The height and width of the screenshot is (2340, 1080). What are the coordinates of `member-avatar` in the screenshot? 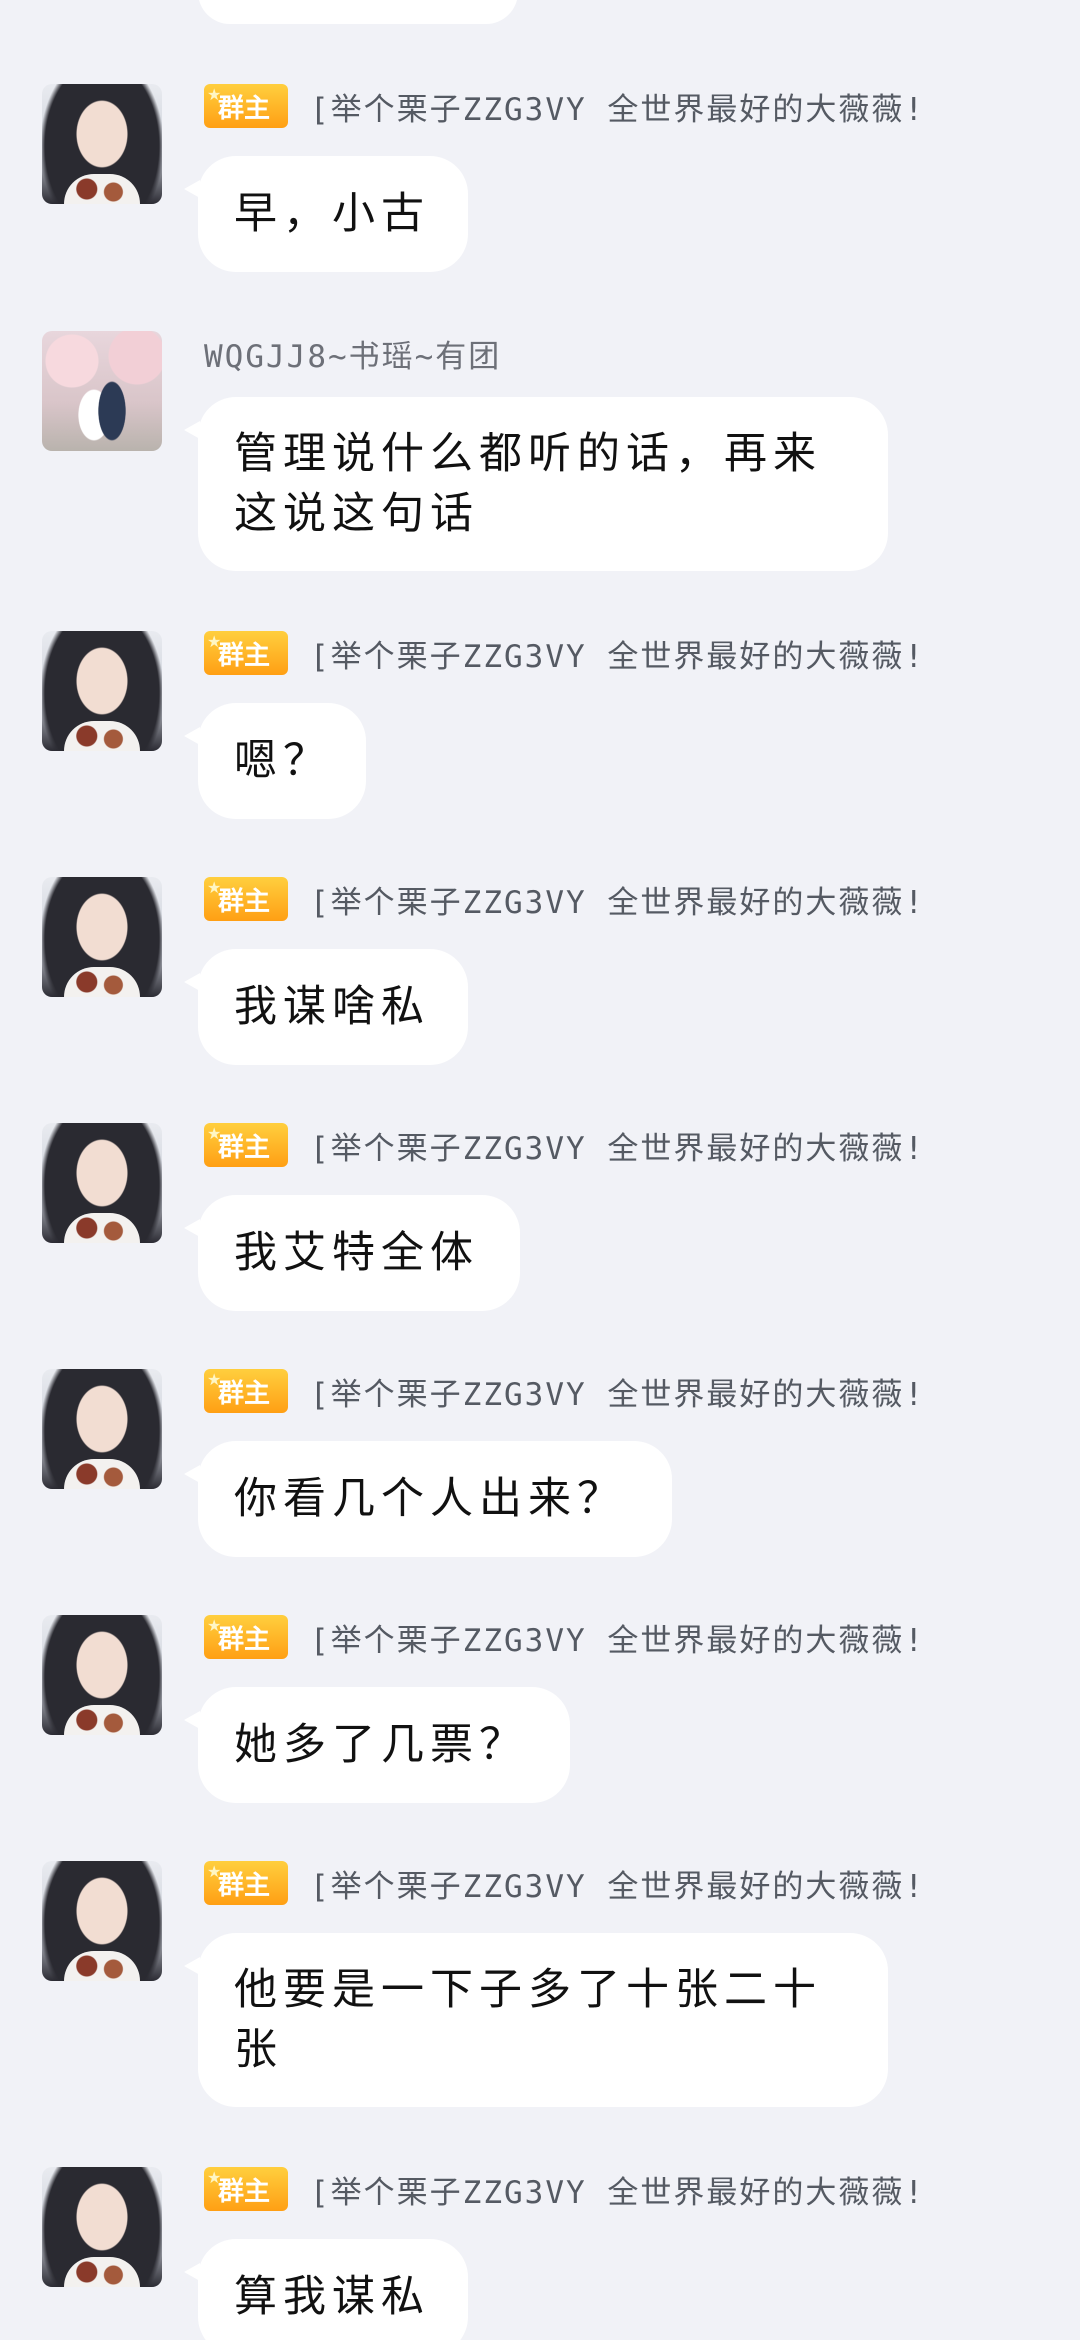 It's located at (102, 391).